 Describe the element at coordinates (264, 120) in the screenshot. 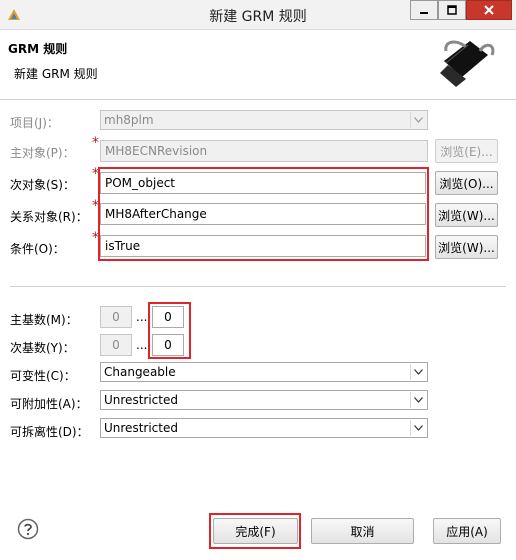

I see `project-combo: mh8plm` at that location.